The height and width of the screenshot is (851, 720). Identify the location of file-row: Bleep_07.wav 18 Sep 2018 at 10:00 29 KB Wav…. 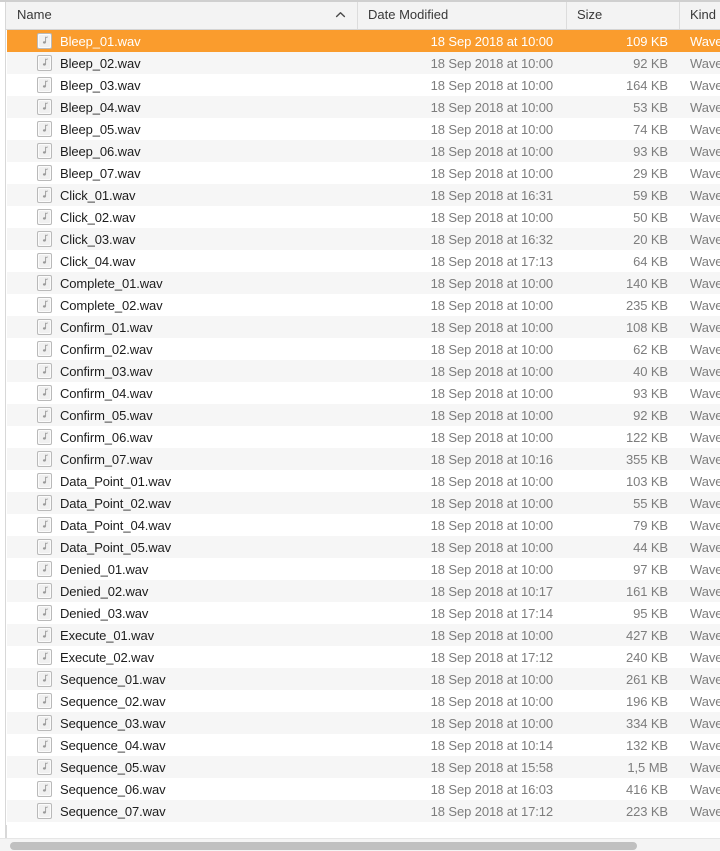
(363, 173).